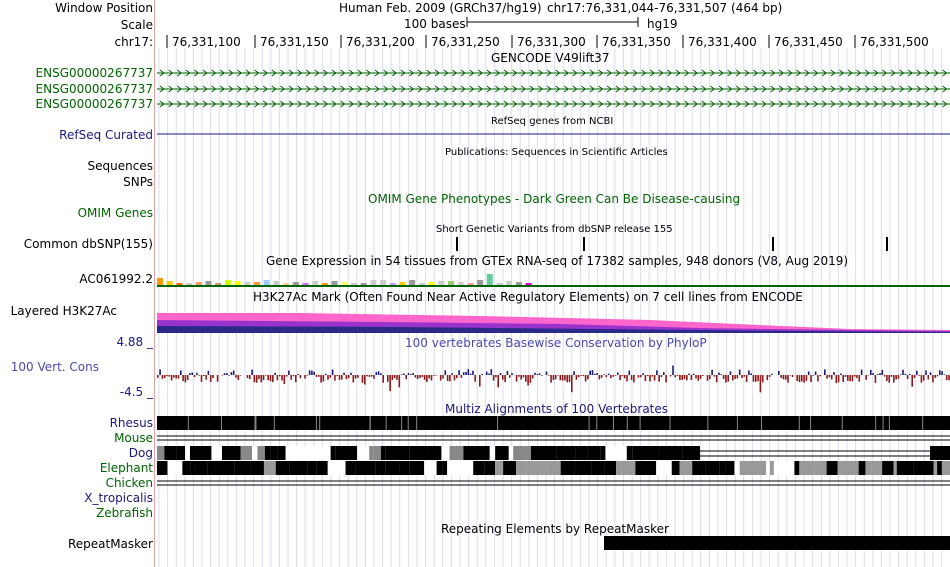 The image size is (950, 567). Describe the element at coordinates (440, 8) in the screenshot. I see `assembly-title: Human Feb. 2009 (GRCh37/hg19)` at that location.